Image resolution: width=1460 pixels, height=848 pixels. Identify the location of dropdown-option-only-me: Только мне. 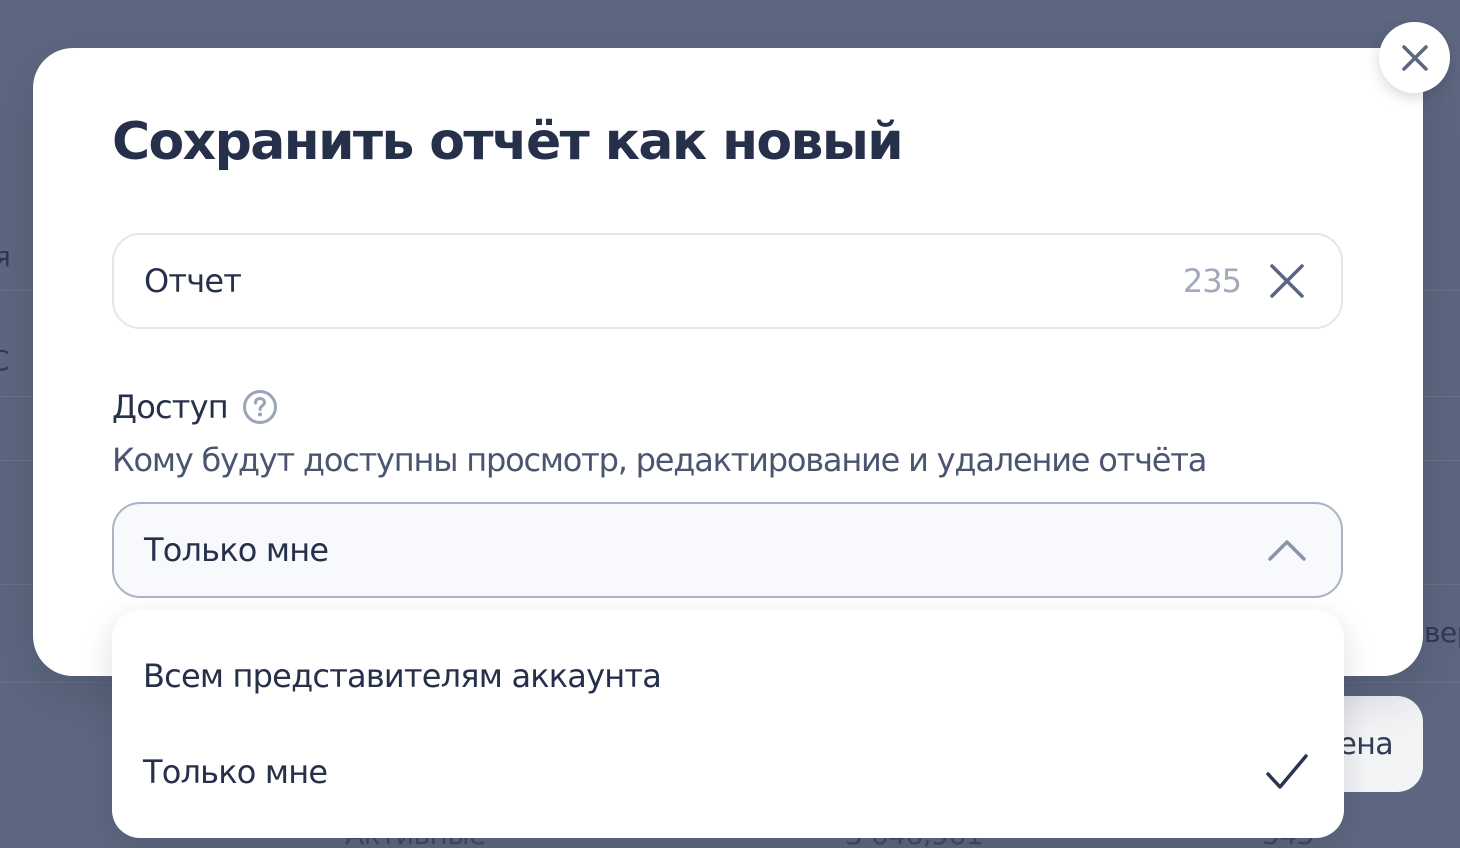
(728, 772).